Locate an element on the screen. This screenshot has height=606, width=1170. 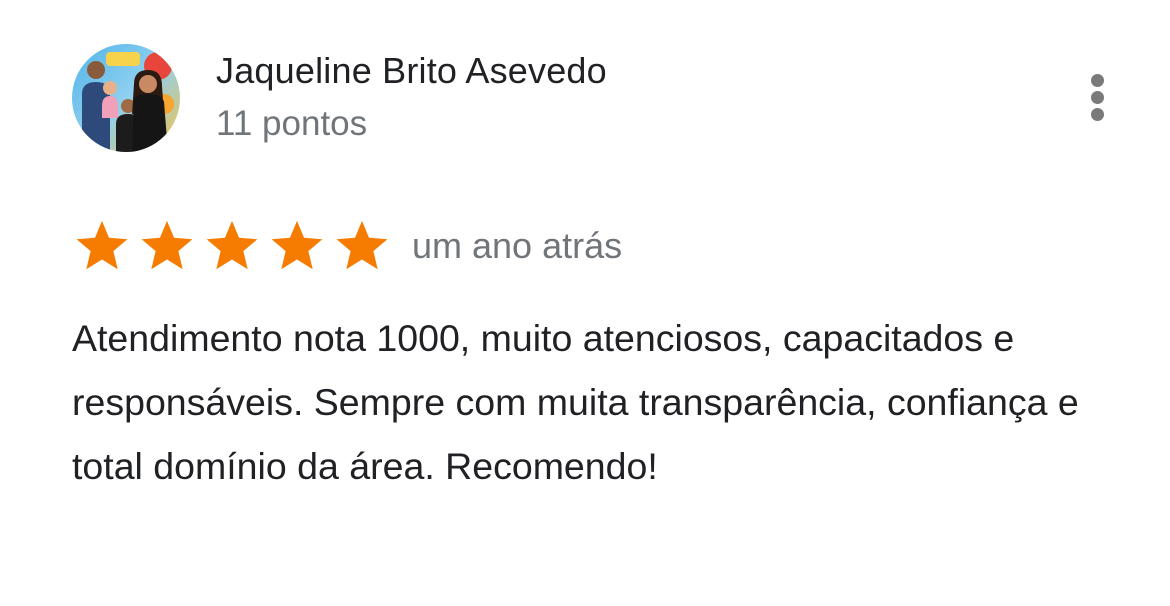
rating-row: um ano atrás is located at coordinates (347, 246).